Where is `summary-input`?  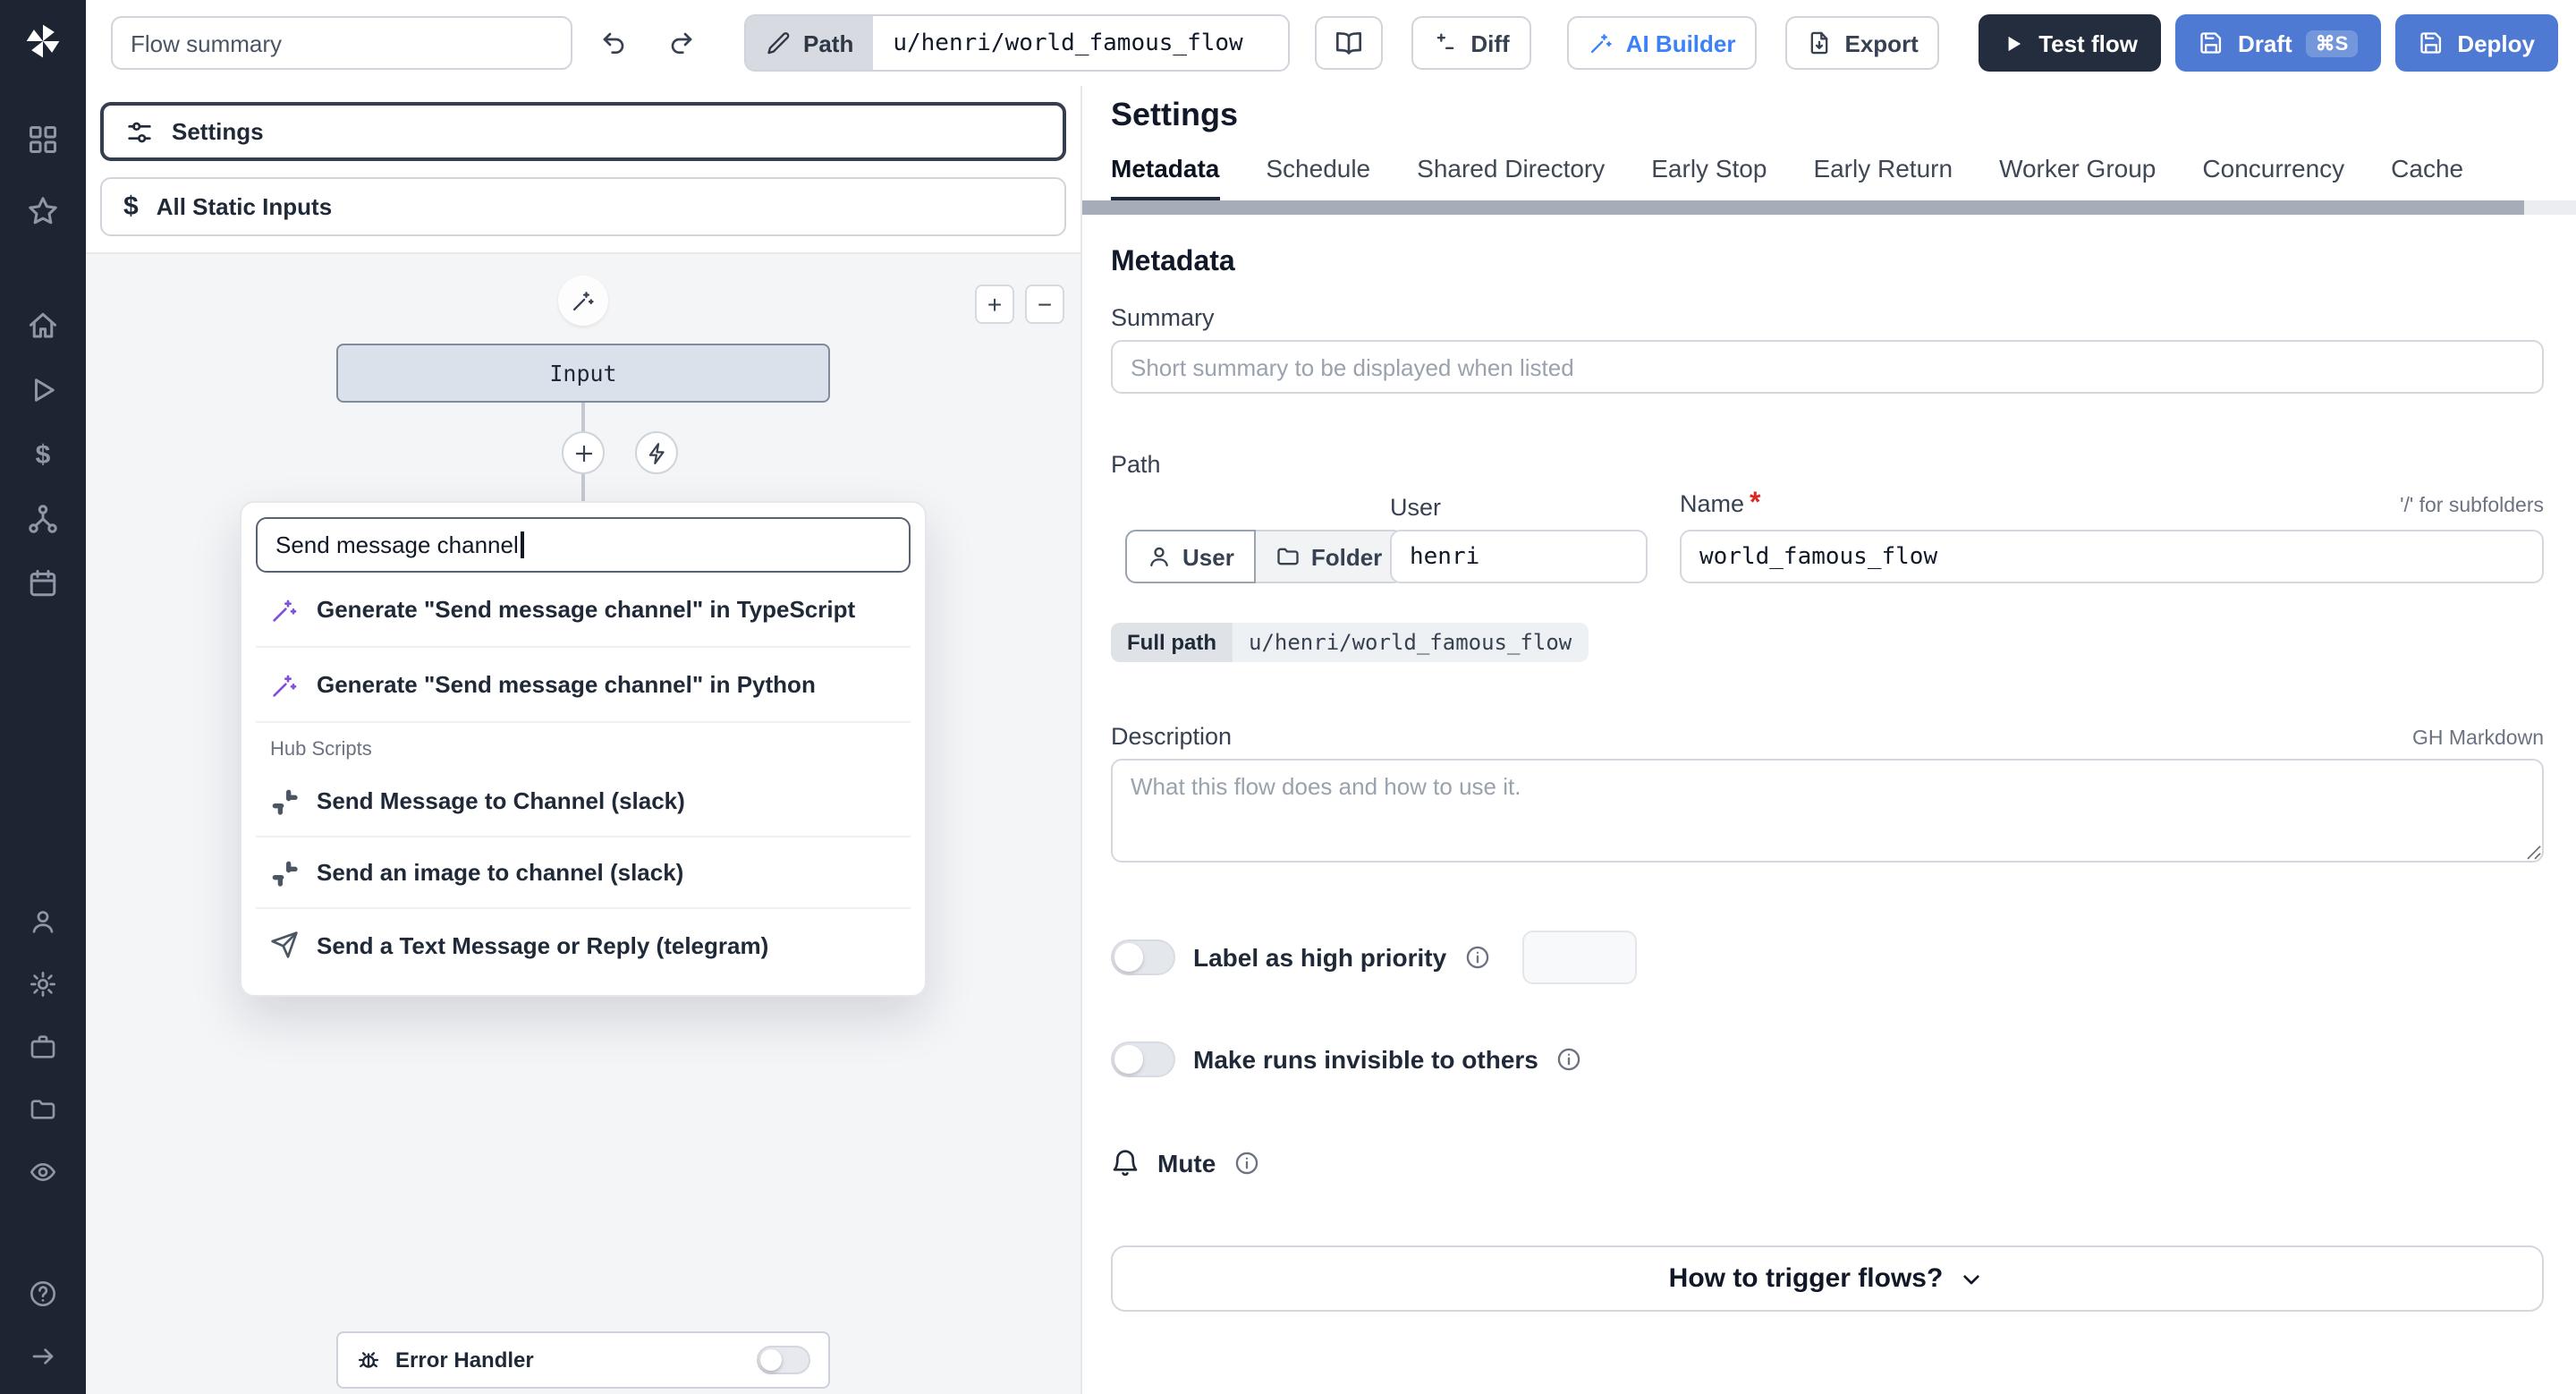 summary-input is located at coordinates (1827, 367).